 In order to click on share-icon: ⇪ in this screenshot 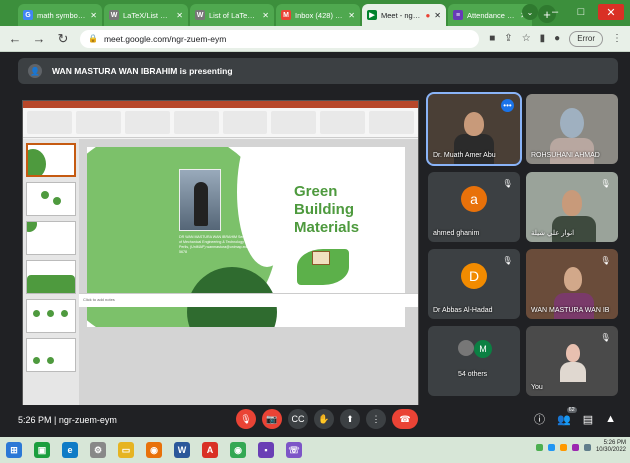, I will do `click(508, 38)`.